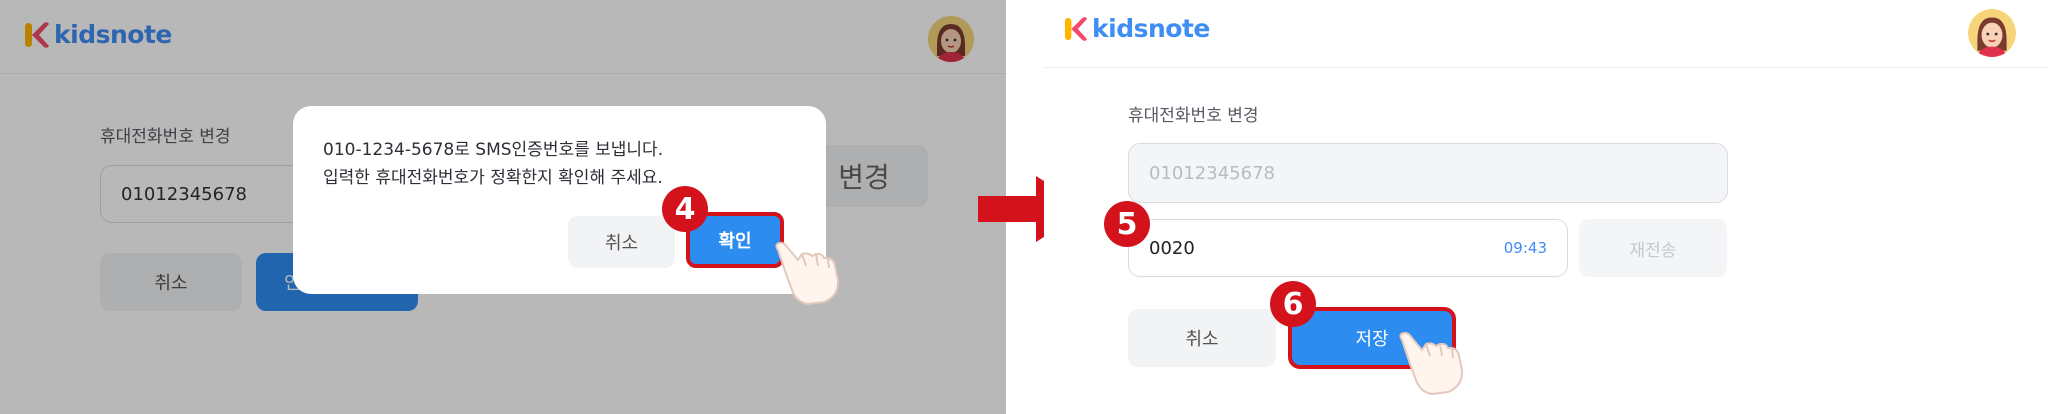  I want to click on code-value: 0020, so click(1172, 248).